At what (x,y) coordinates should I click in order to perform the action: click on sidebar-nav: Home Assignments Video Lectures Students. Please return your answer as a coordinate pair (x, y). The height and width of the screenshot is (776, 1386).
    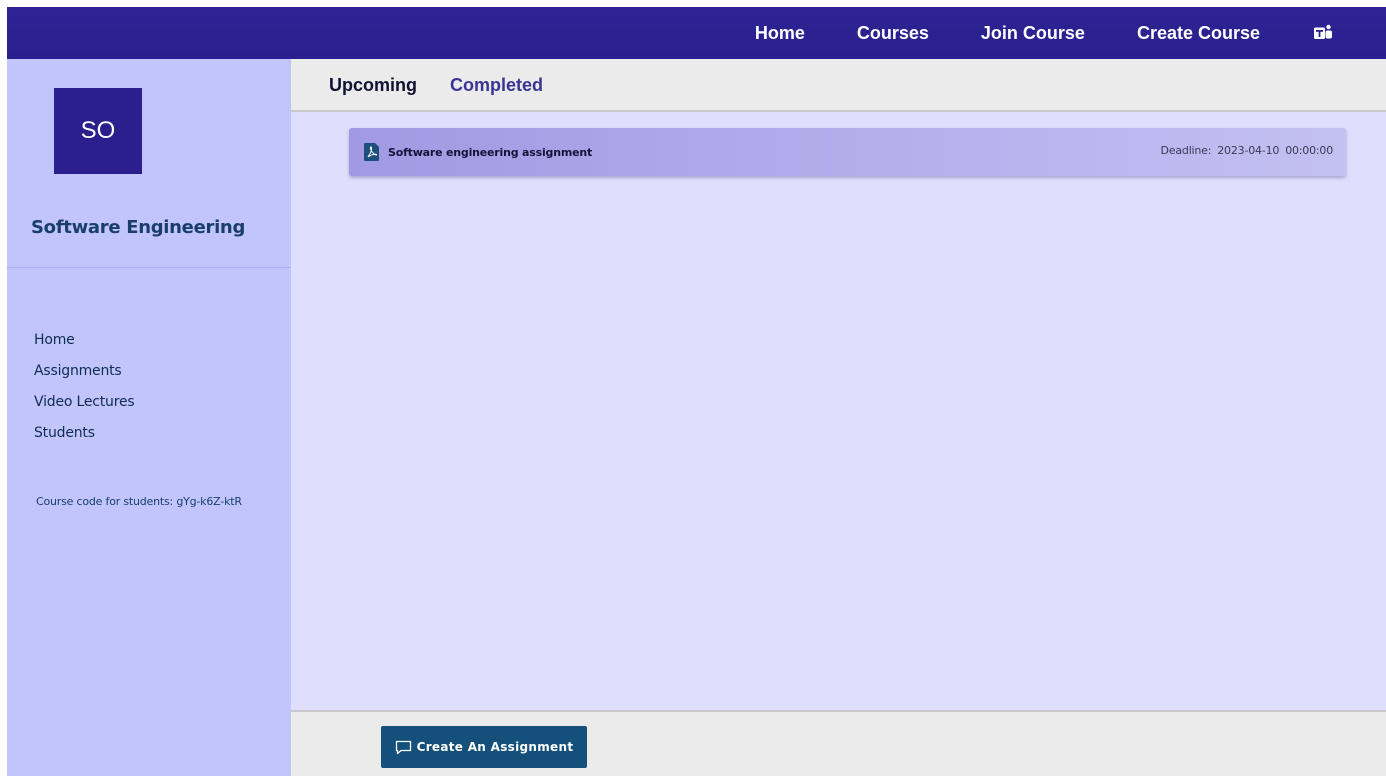
    Looking at the image, I should click on (84, 391).